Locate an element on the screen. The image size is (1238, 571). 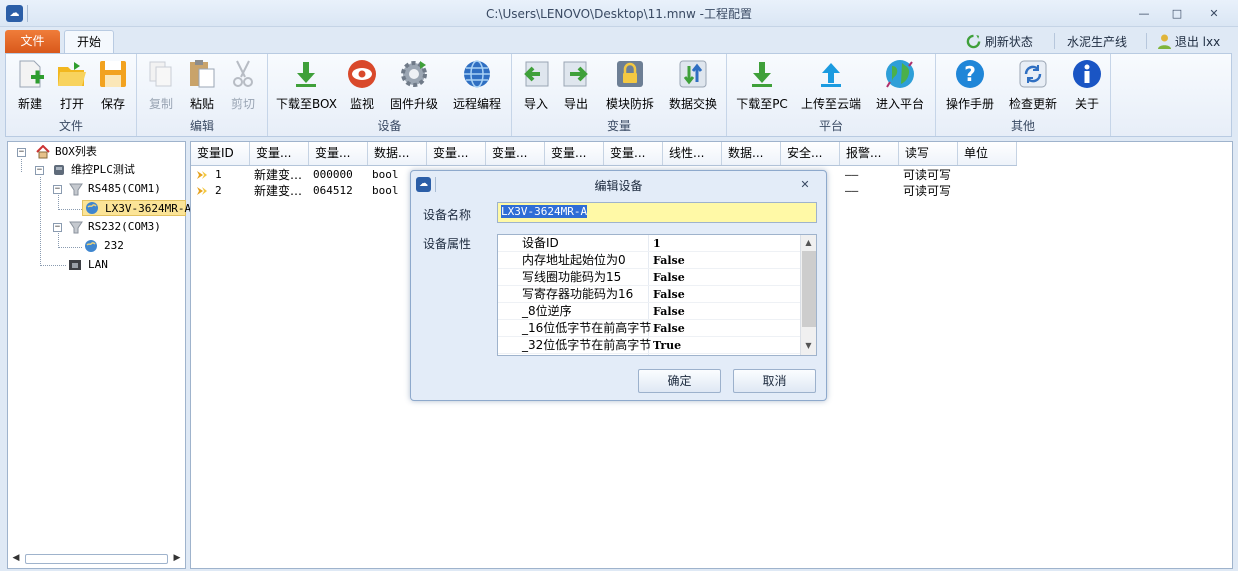
dialog-close-icon: ✕ is located at coordinates (805, 185).